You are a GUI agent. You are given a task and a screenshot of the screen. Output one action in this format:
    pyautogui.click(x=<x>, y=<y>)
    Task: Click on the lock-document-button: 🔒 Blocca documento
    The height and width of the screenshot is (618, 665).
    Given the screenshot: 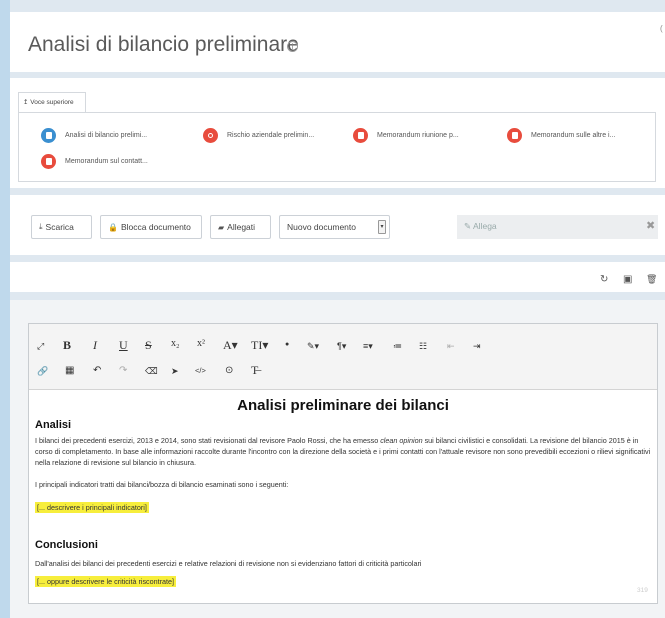 What is the action you would take?
    pyautogui.click(x=151, y=227)
    